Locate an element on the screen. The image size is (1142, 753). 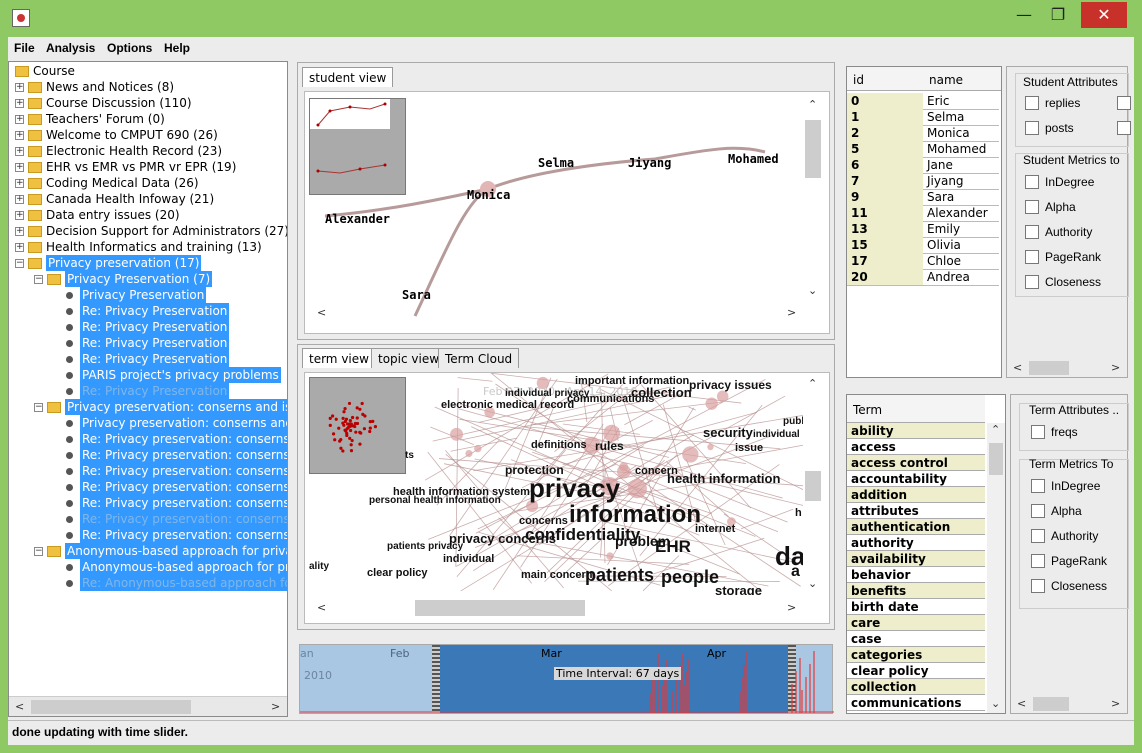
checkbox-indegree is located at coordinates (1032, 182).